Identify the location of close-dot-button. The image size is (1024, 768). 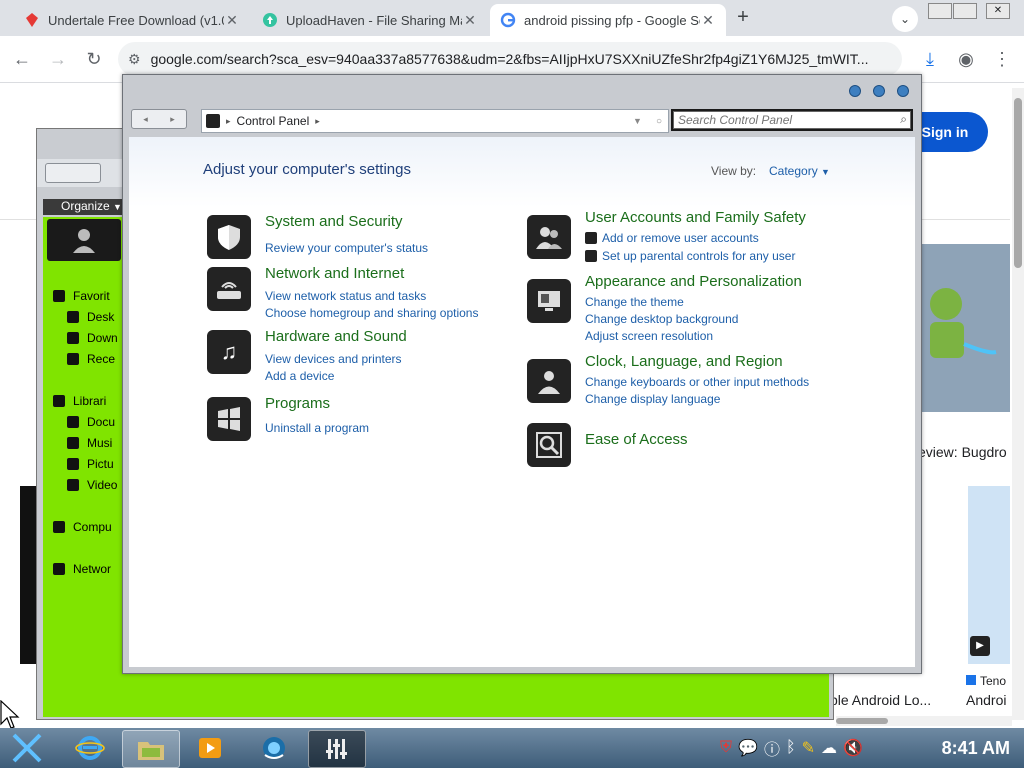
(903, 91).